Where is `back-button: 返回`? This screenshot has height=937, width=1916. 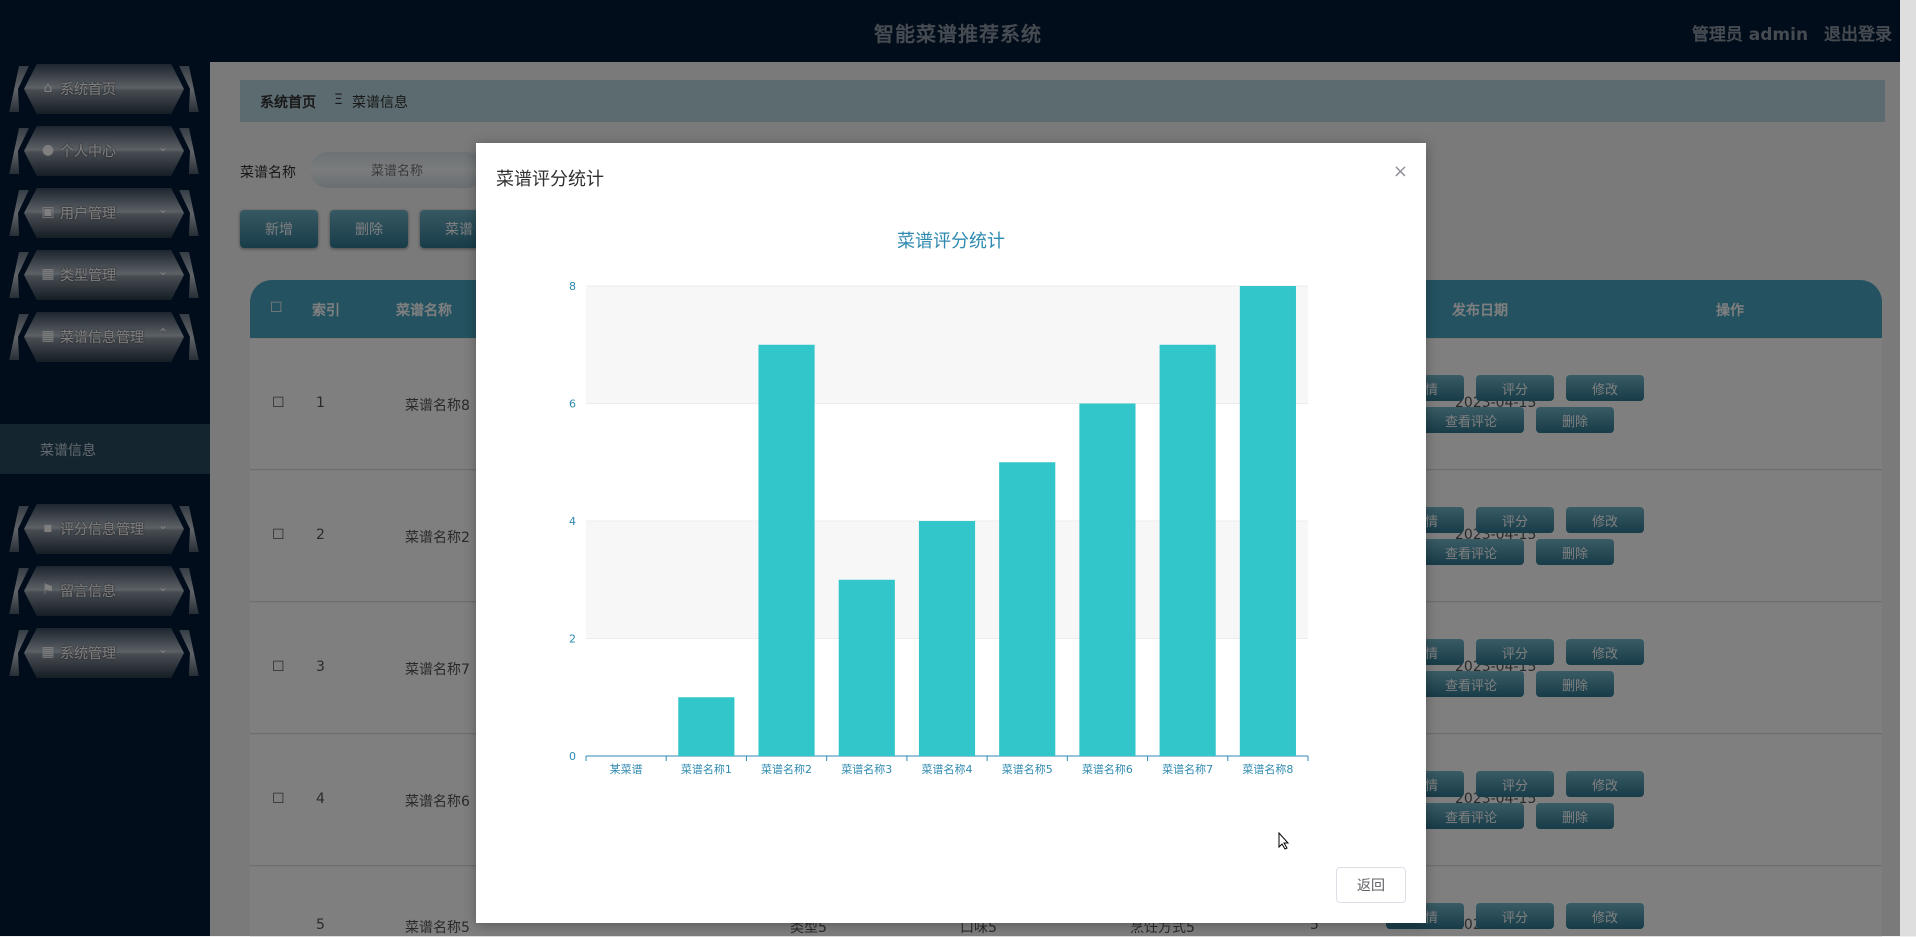 back-button: 返回 is located at coordinates (1371, 885).